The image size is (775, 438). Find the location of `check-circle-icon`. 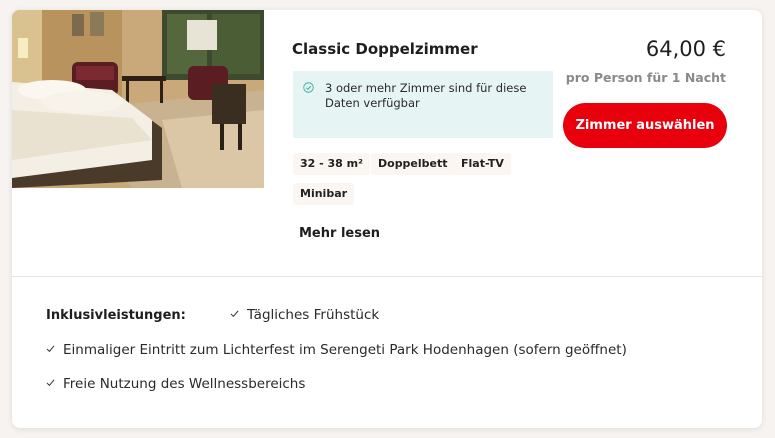

check-circle-icon is located at coordinates (308, 87).